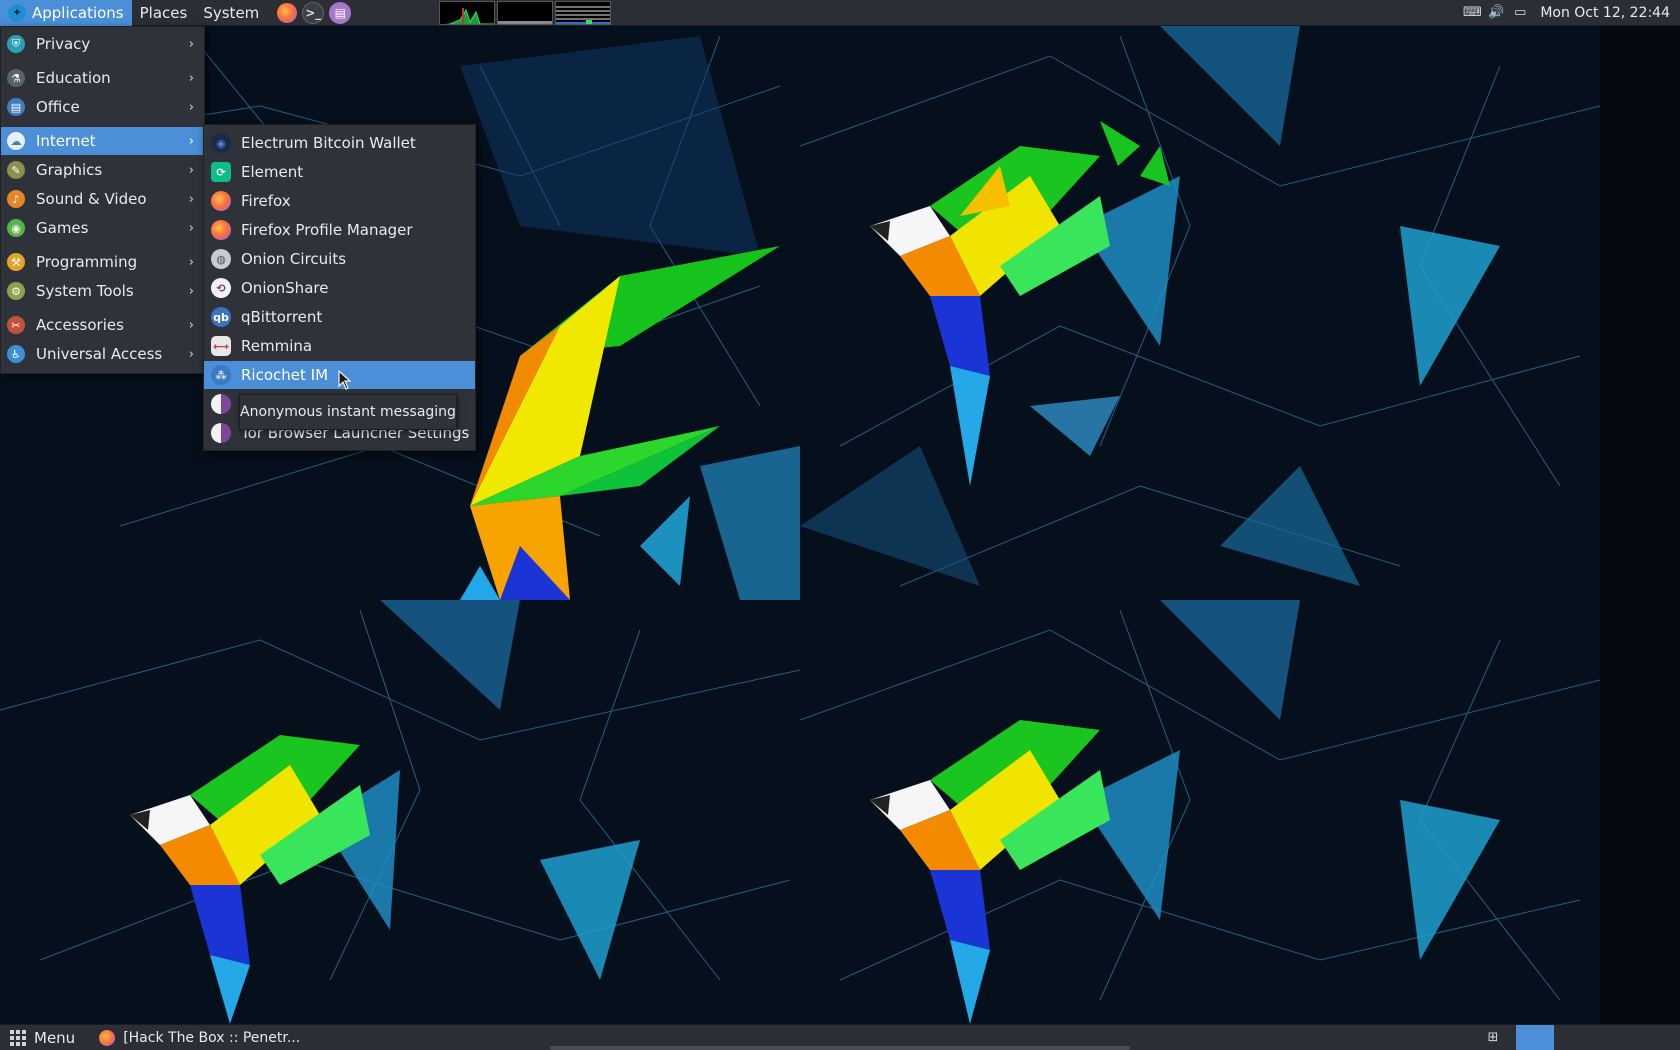 The width and height of the screenshot is (1680, 1050). Describe the element at coordinates (294, 259) in the screenshot. I see `submenu-item-label: Onion Circuits` at that location.